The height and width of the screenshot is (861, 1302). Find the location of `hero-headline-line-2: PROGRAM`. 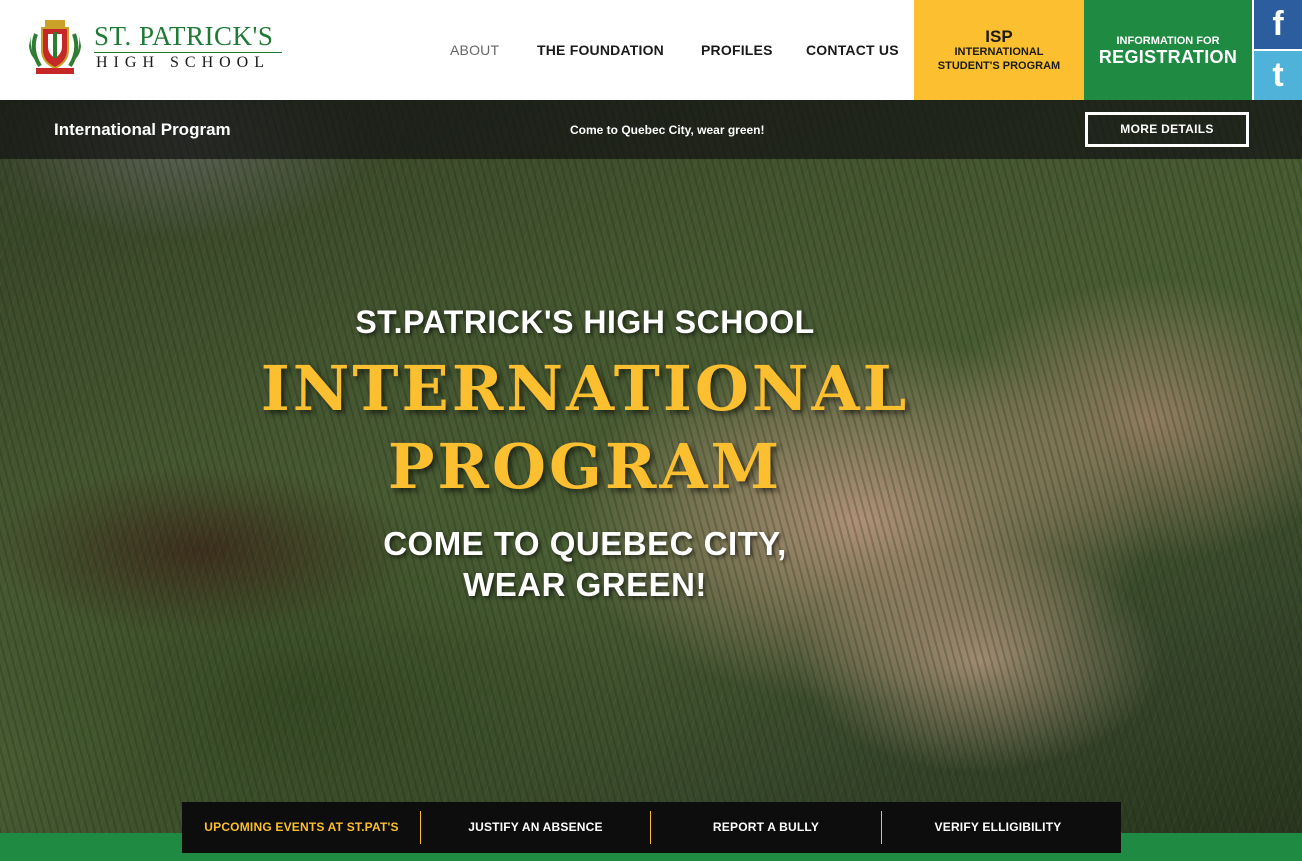

hero-headline-line-2: PROGRAM is located at coordinates (585, 466).